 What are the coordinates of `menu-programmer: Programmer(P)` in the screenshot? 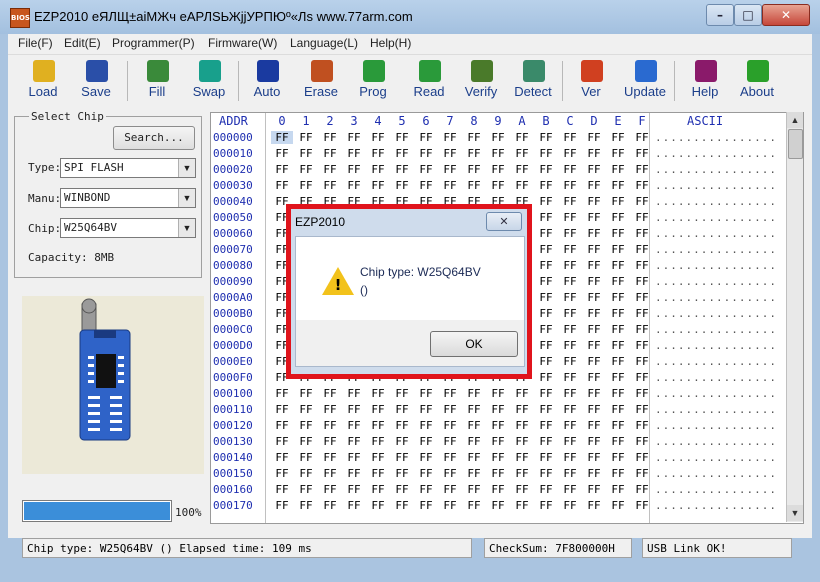 It's located at (153, 43).